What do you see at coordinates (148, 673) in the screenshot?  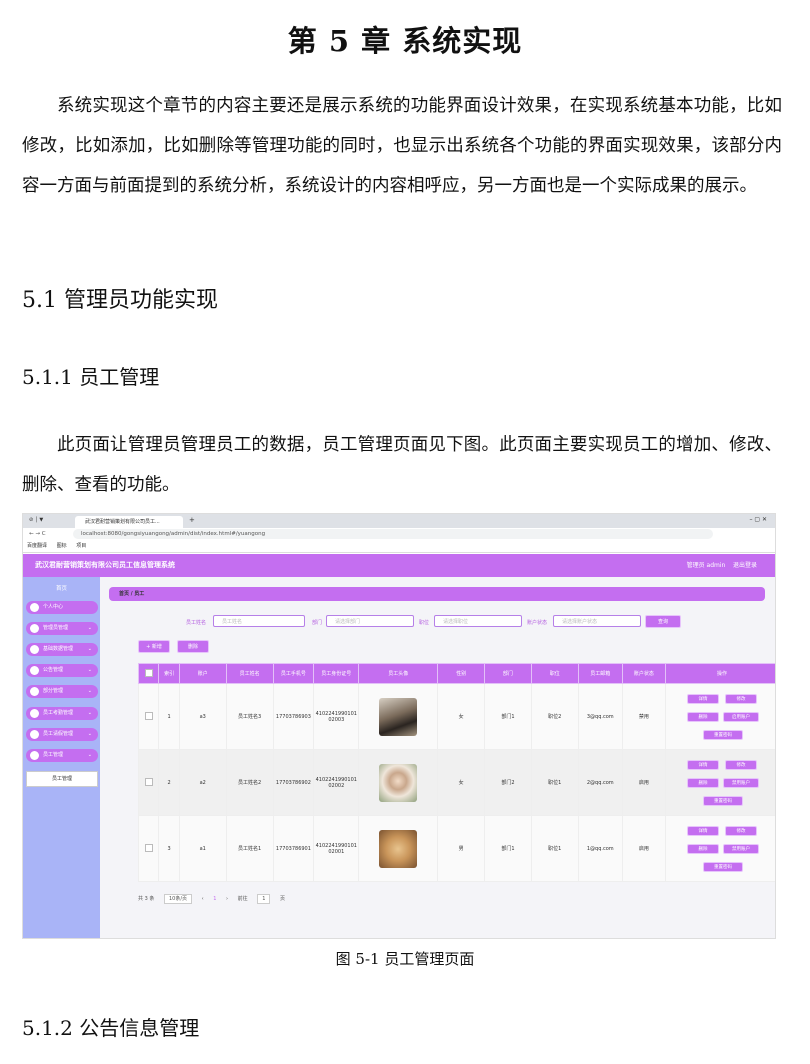 I see `select-all-checkbox` at bounding box center [148, 673].